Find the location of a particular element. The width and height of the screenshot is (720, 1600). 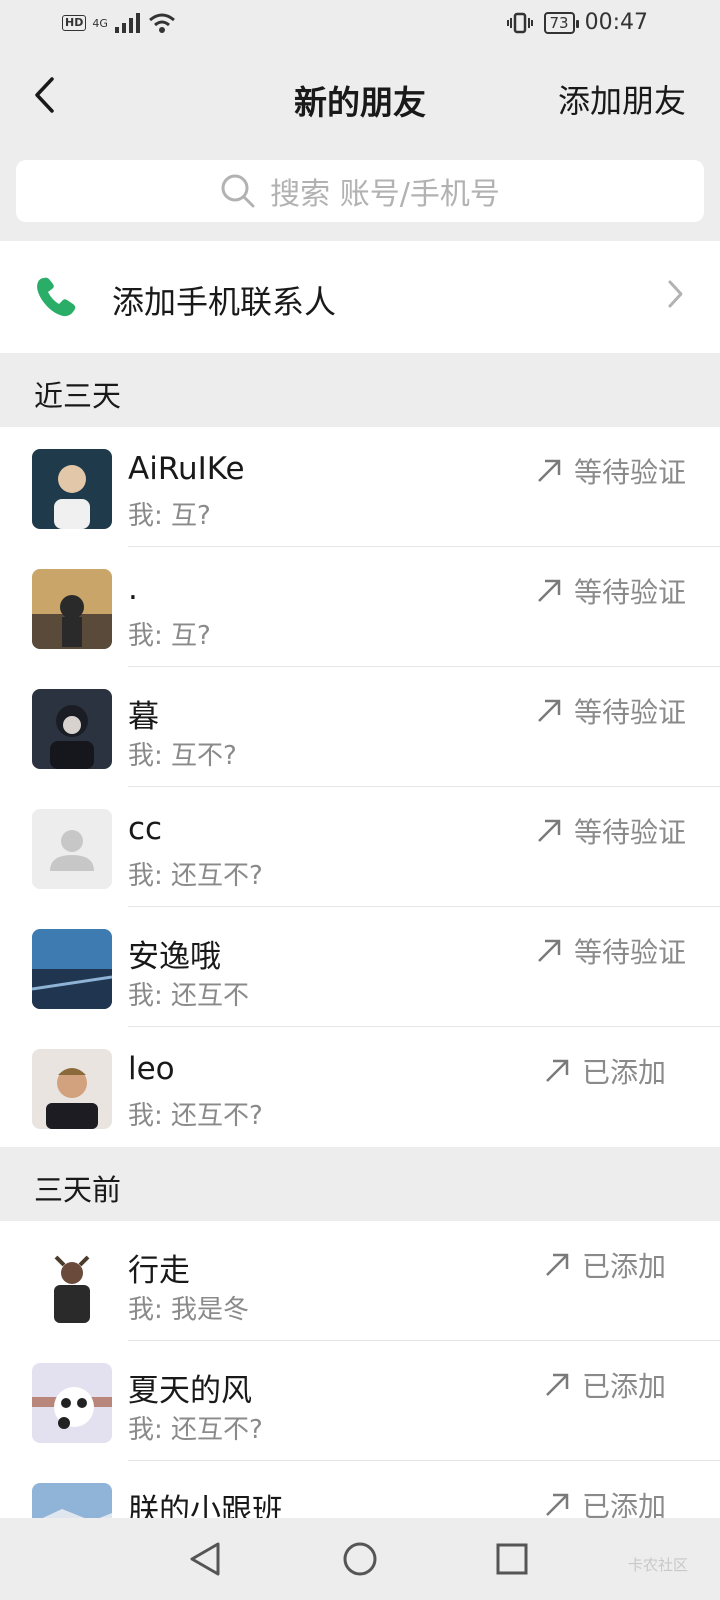

contact-name: 夏天的风 is located at coordinates (190, 1391).